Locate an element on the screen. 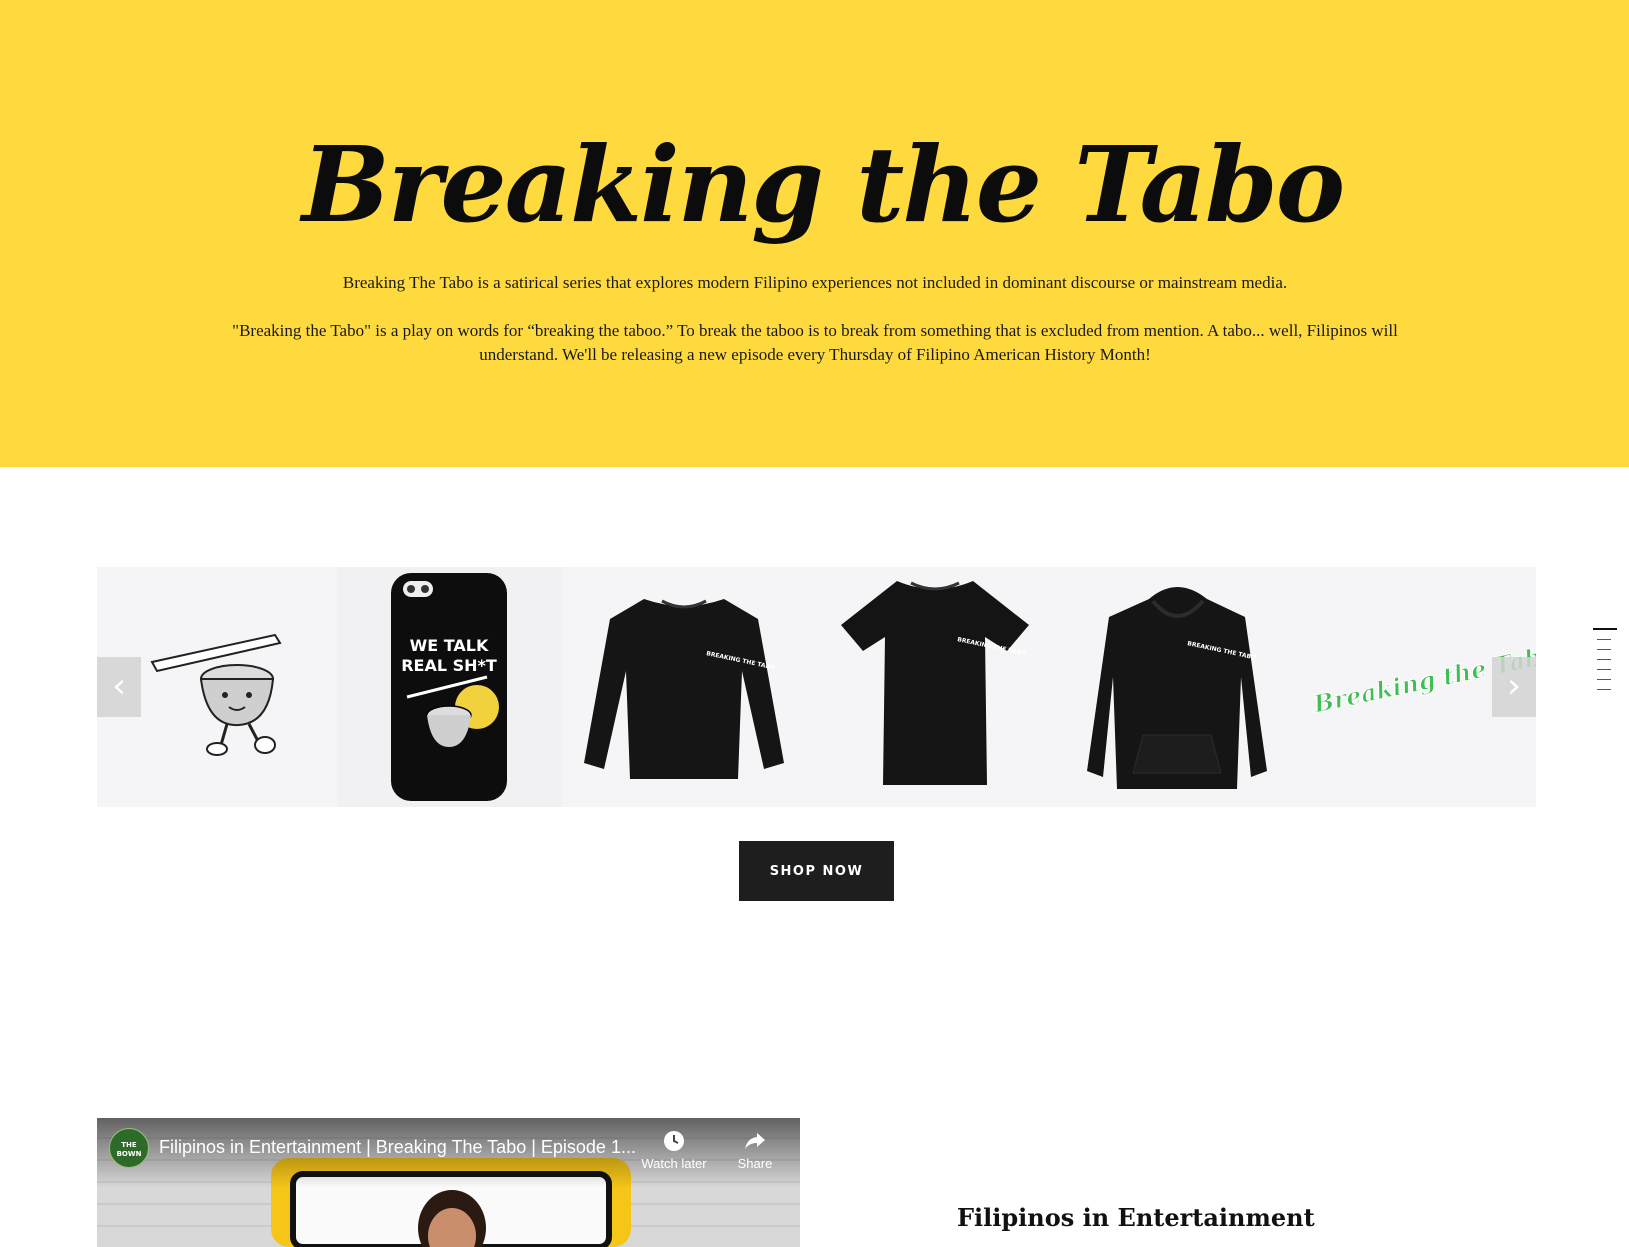 This screenshot has height=1247, width=1629. slide-t-shirt: BREAKING THE TABO is located at coordinates (932, 687).